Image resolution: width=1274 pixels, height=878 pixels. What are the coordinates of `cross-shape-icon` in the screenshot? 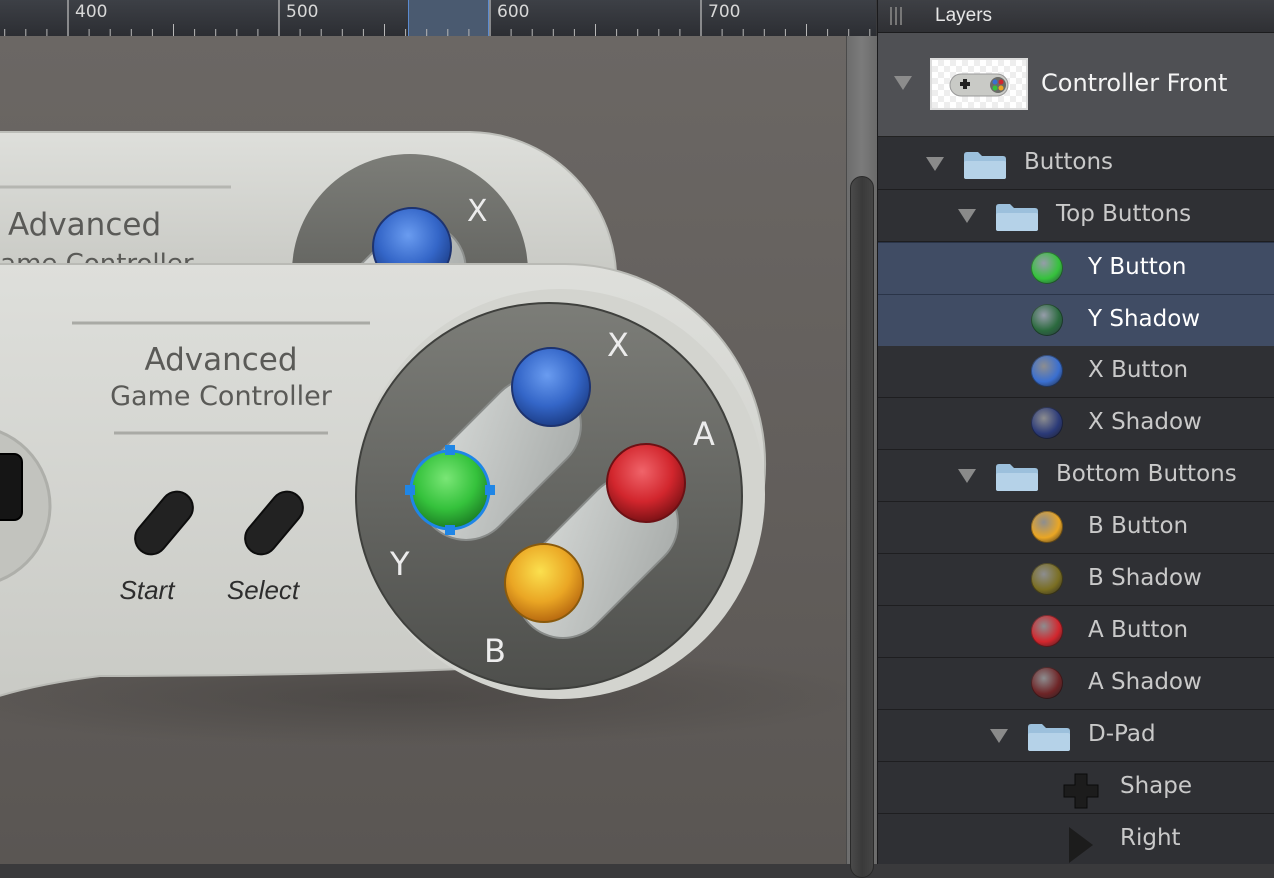 It's located at (1081, 791).